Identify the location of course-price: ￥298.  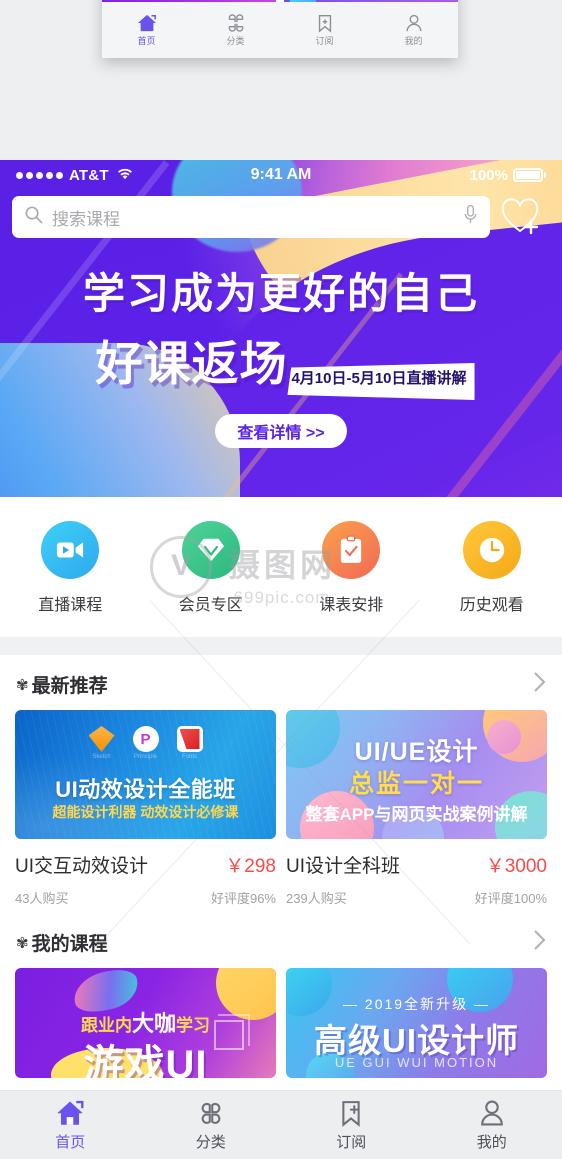
(250, 866).